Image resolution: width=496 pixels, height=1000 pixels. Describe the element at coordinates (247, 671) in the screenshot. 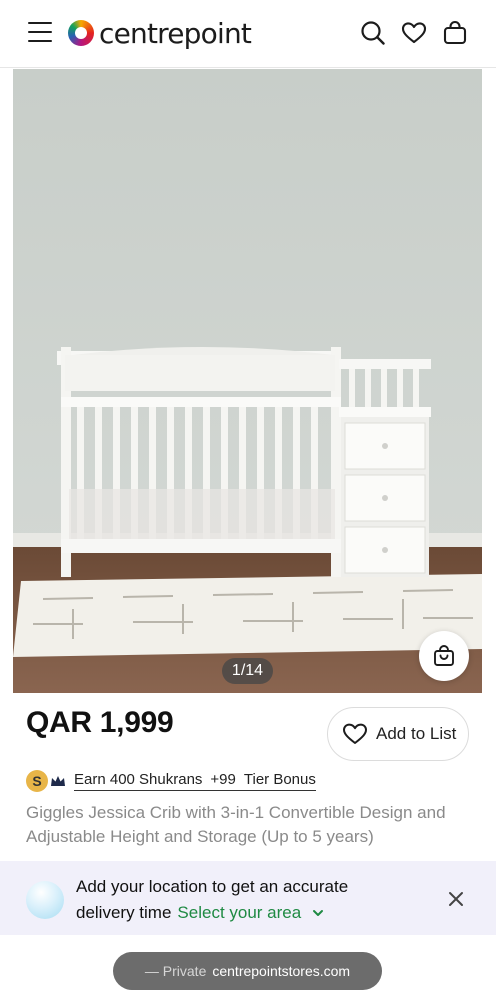

I see `image-counter: 1/14` at that location.